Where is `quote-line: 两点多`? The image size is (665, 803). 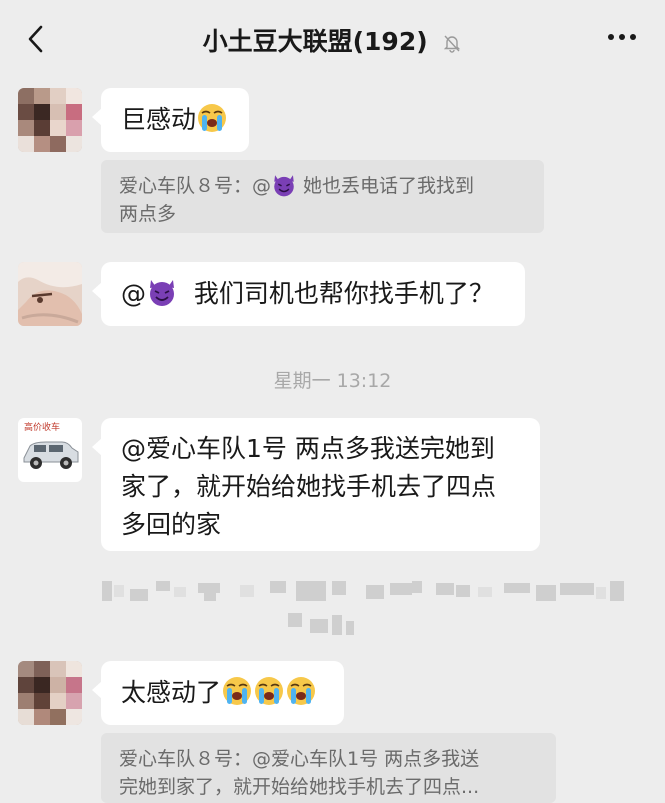 quote-line: 两点多 is located at coordinates (148, 214).